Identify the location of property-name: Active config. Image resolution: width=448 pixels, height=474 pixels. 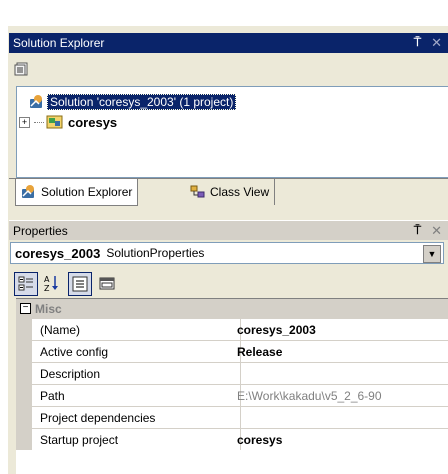
(136, 351).